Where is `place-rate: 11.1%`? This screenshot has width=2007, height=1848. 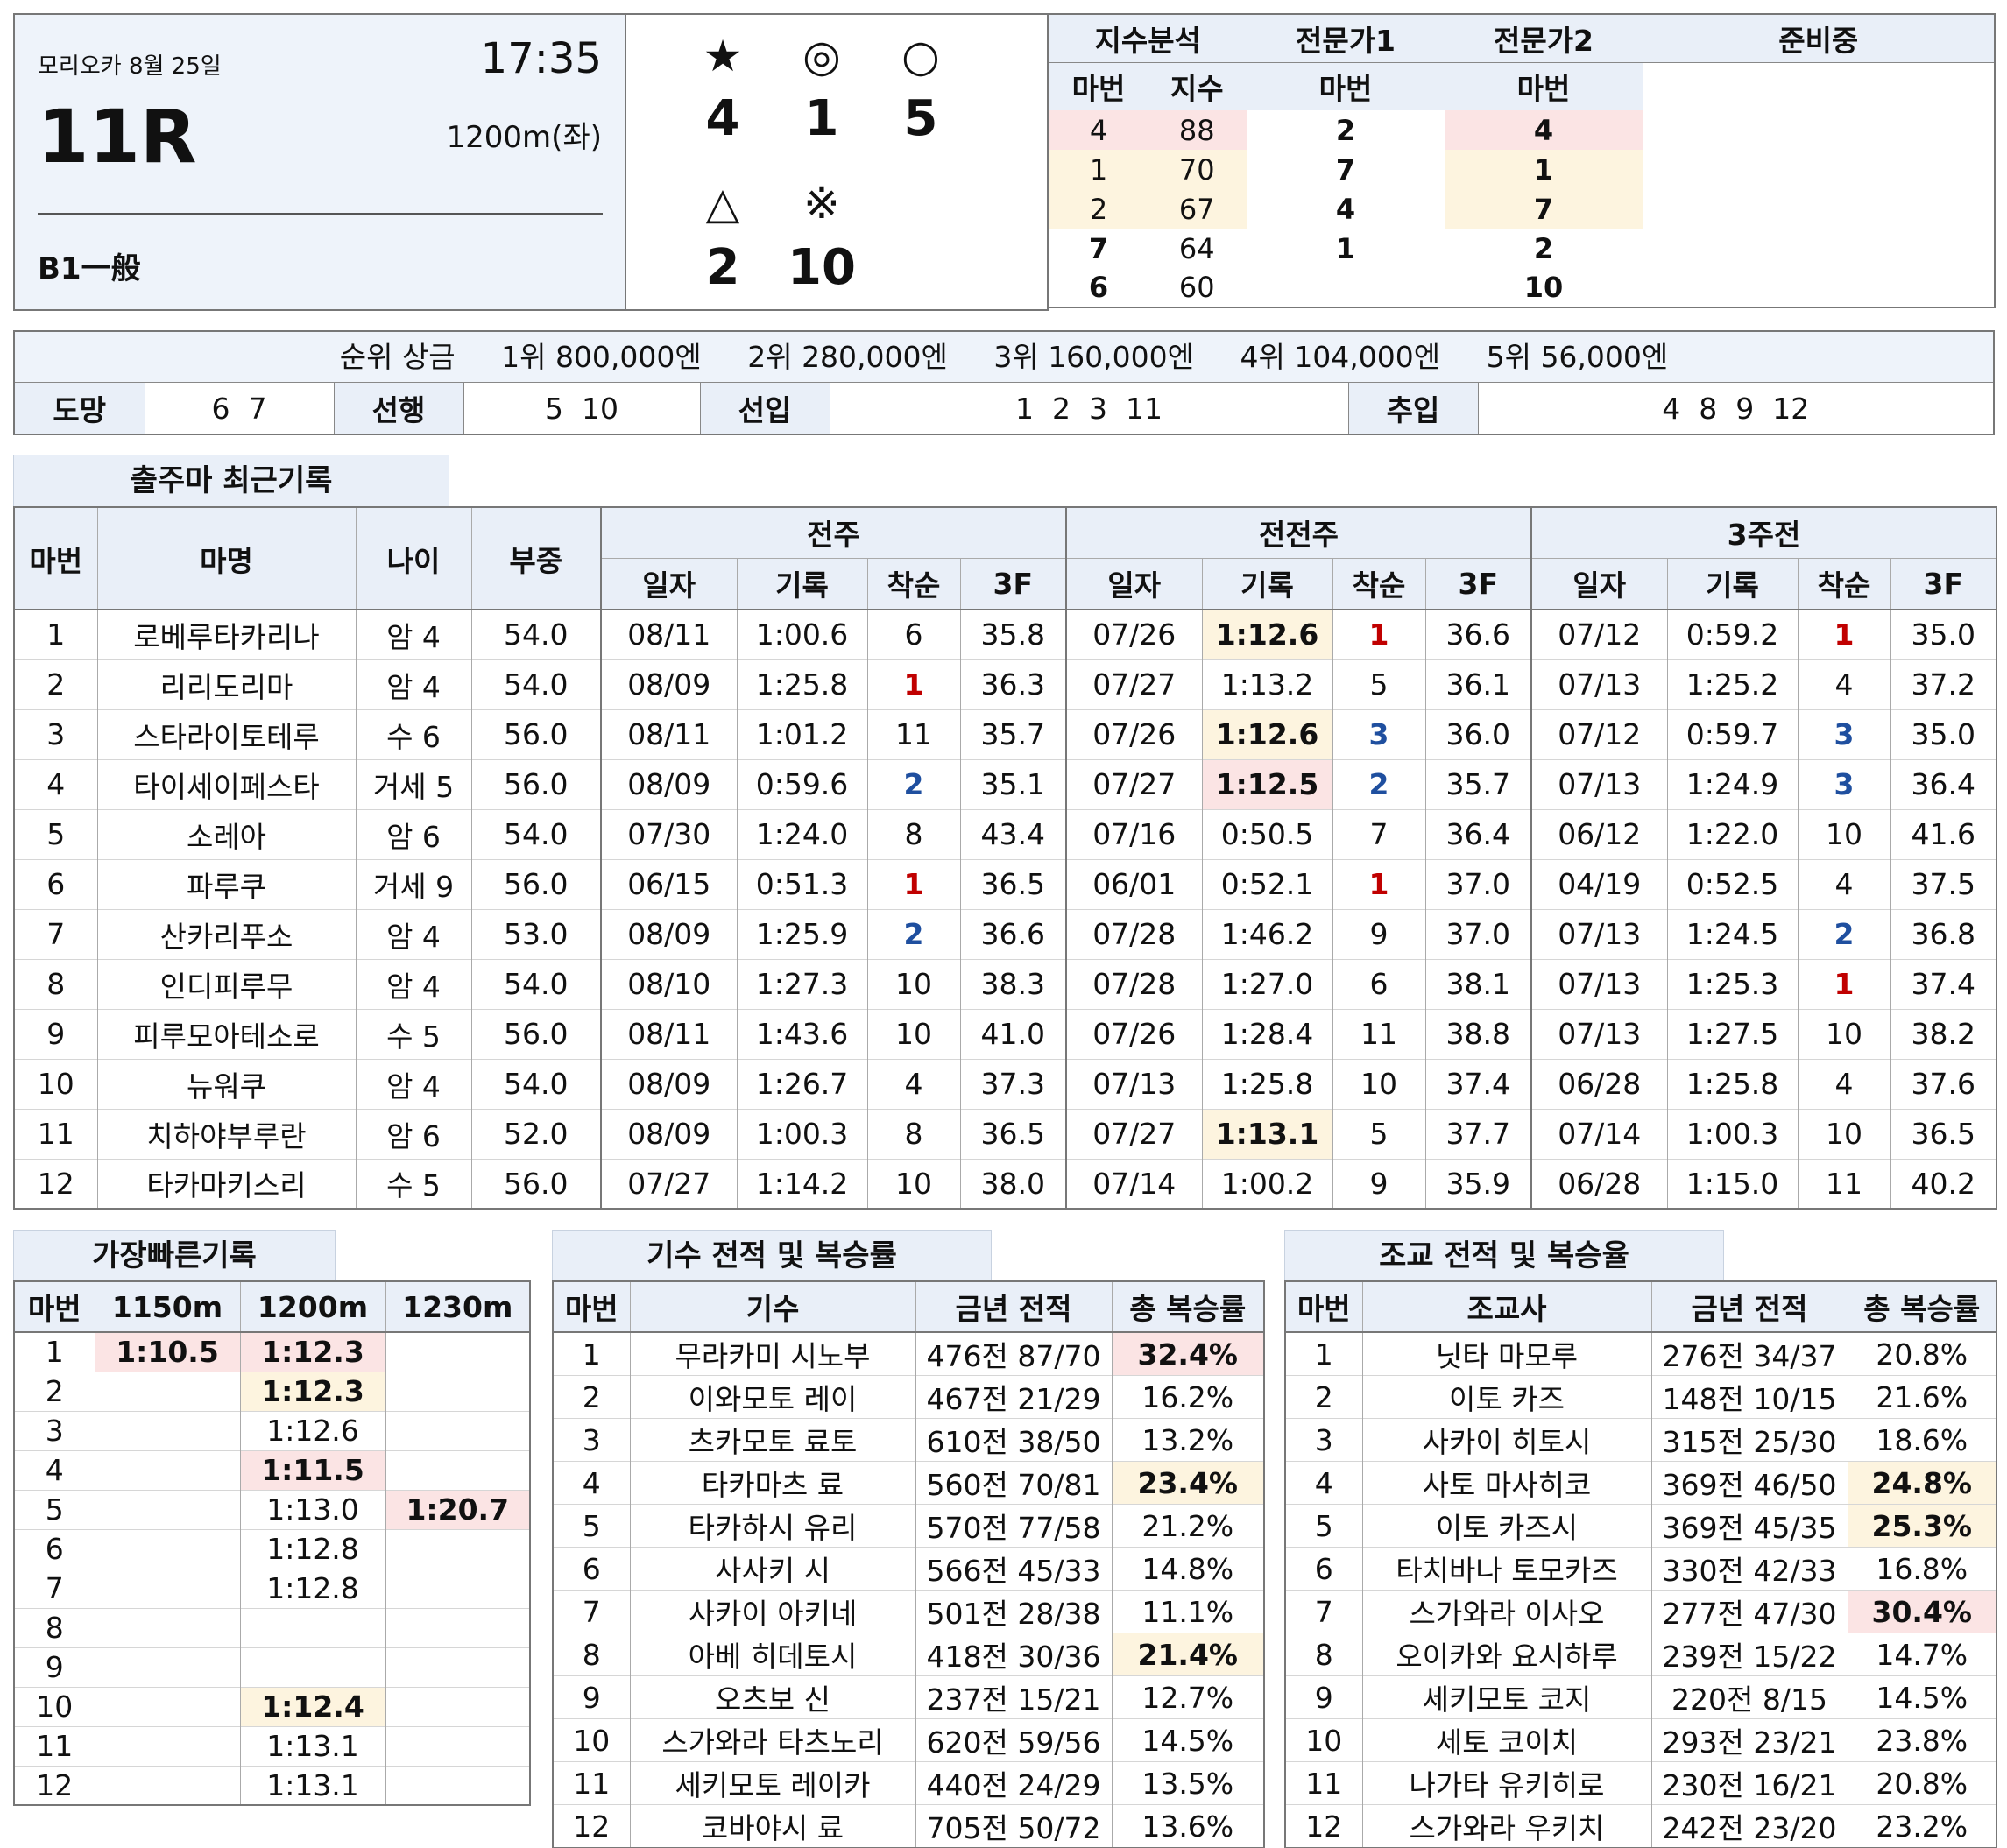 place-rate: 11.1% is located at coordinates (1188, 1611).